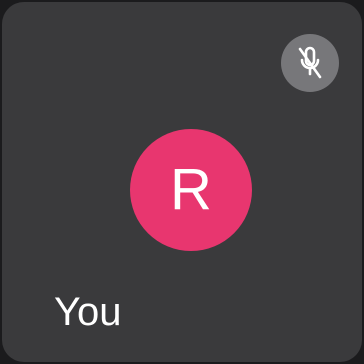 Image resolution: width=364 pixels, height=364 pixels. I want to click on participant-name: You, so click(88, 312).